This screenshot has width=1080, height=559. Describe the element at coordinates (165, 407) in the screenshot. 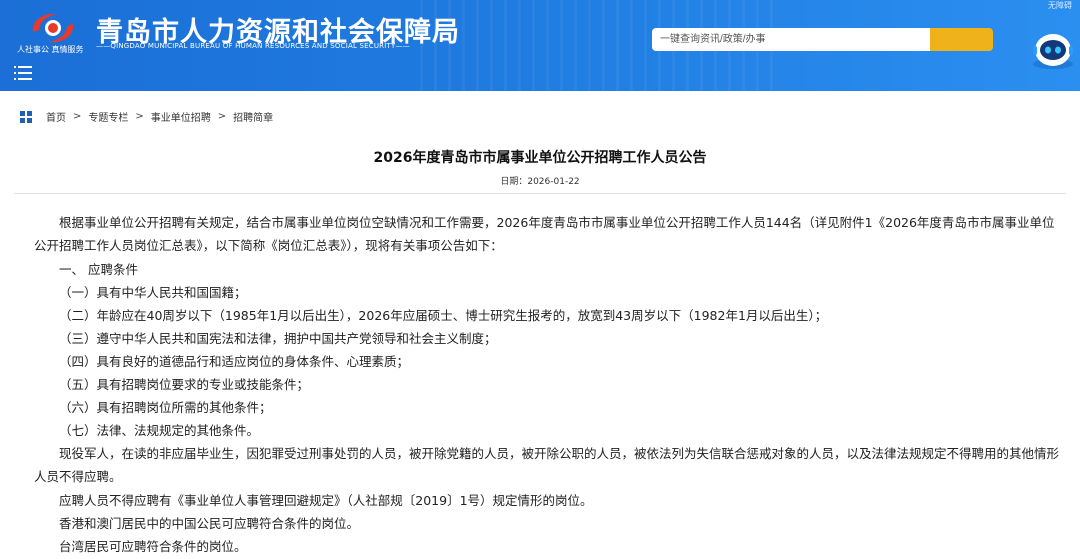

I see `paragraph: （六）具有招聘岗位所需的其他条件；` at that location.